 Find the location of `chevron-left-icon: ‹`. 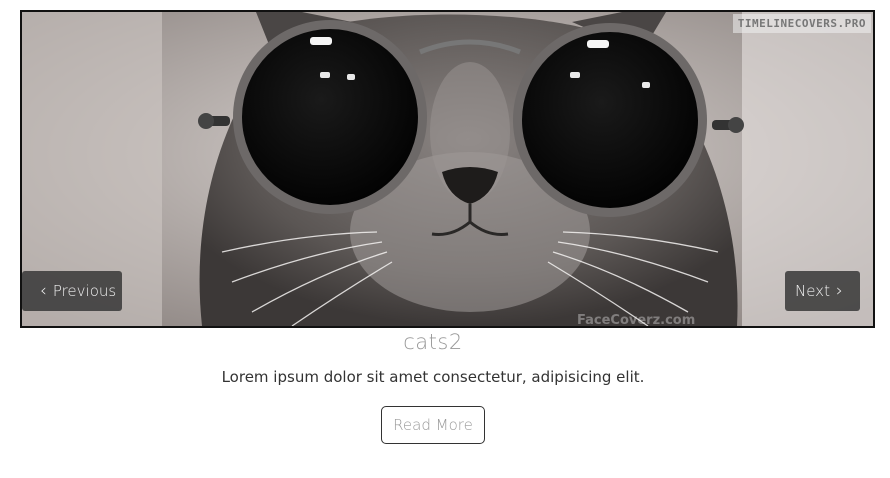

chevron-left-icon: ‹ is located at coordinates (43, 290).